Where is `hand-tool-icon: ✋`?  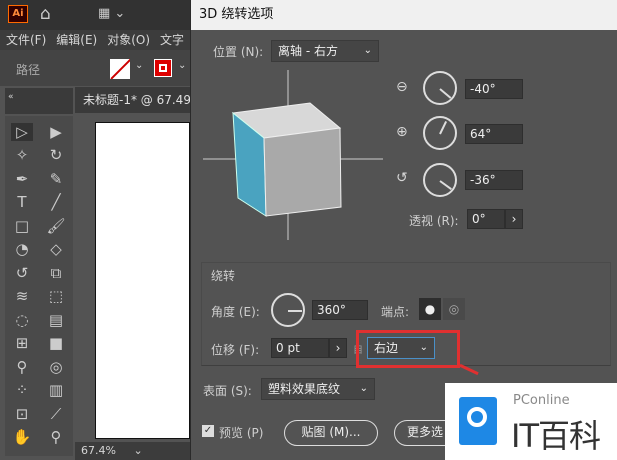 hand-tool-icon: ✋ is located at coordinates (22, 437).